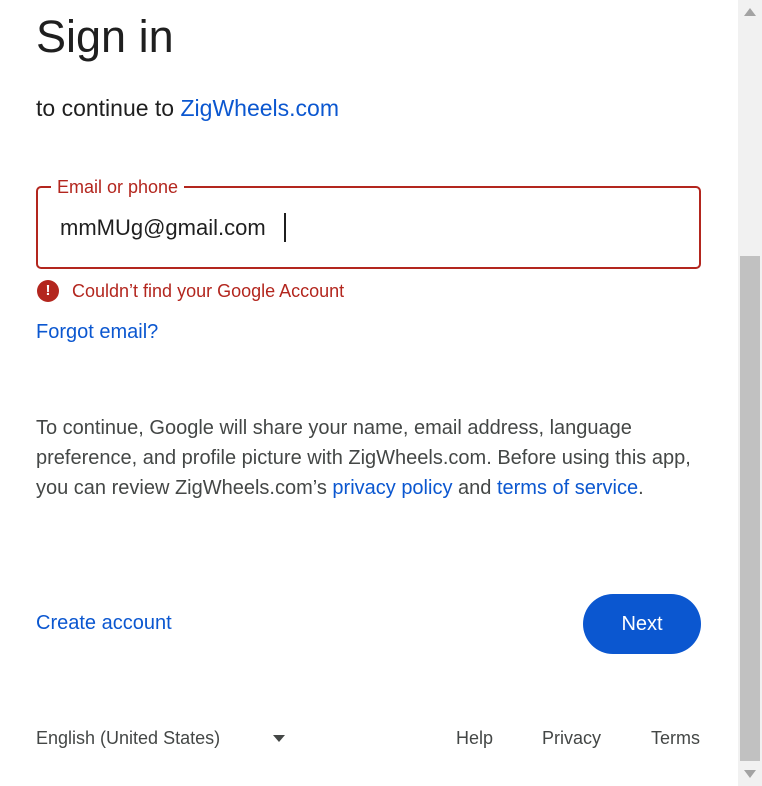  Describe the element at coordinates (642, 624) in the screenshot. I see `next-button: Next` at that location.